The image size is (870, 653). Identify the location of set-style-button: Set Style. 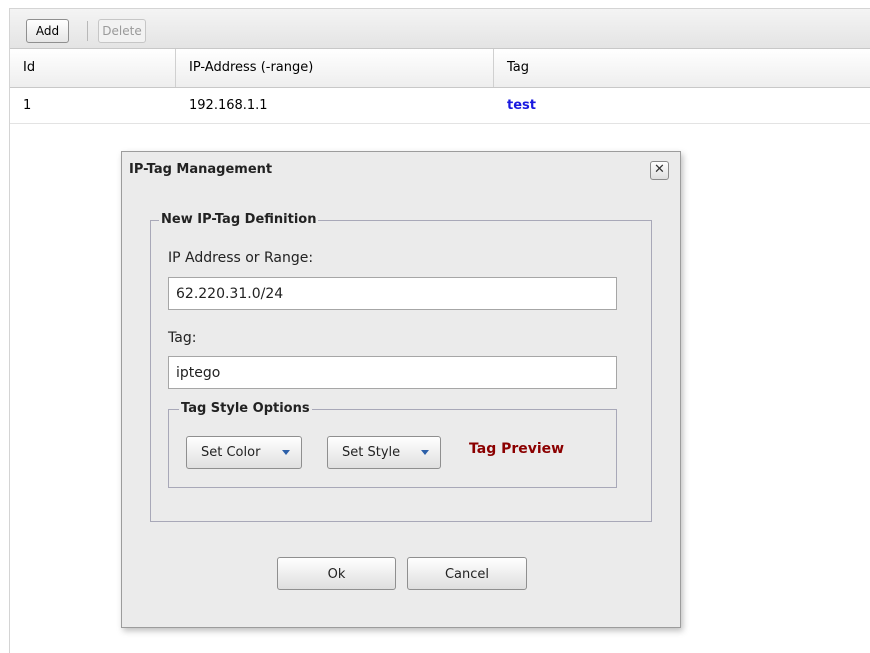
(384, 452).